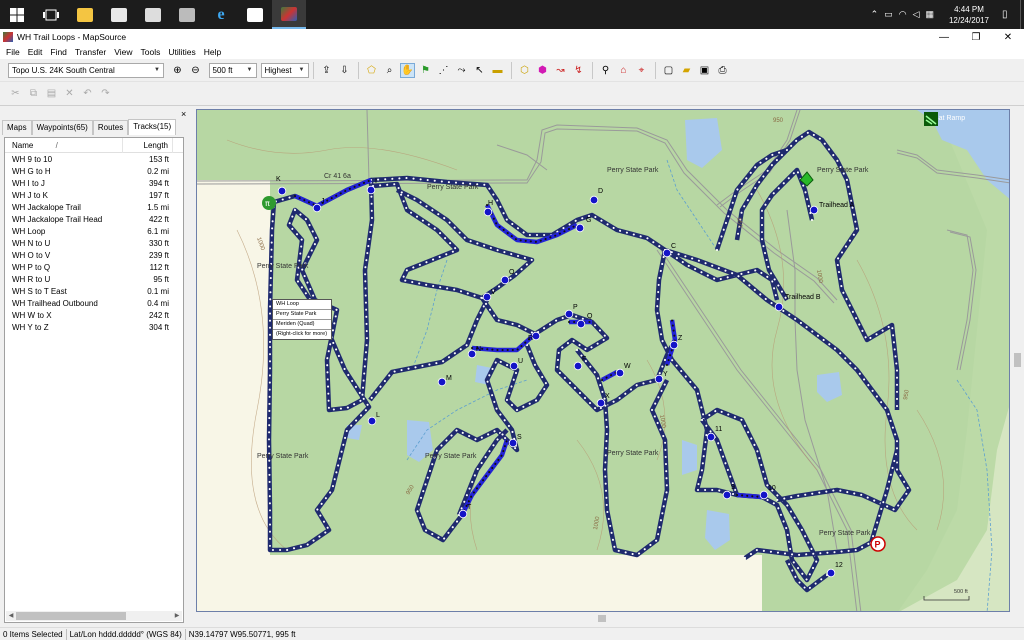  Describe the element at coordinates (255, 14) in the screenshot. I see `mail-button` at that location.